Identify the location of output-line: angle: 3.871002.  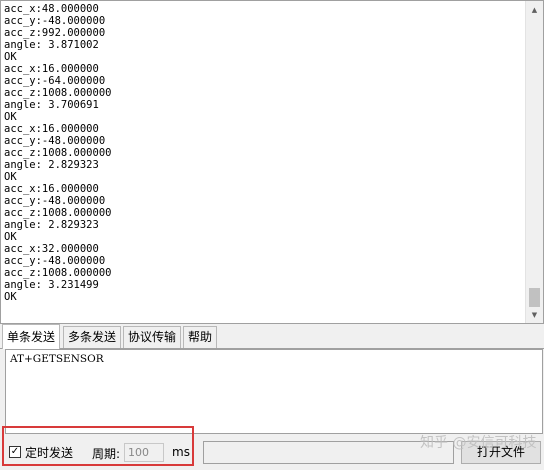
(51, 45).